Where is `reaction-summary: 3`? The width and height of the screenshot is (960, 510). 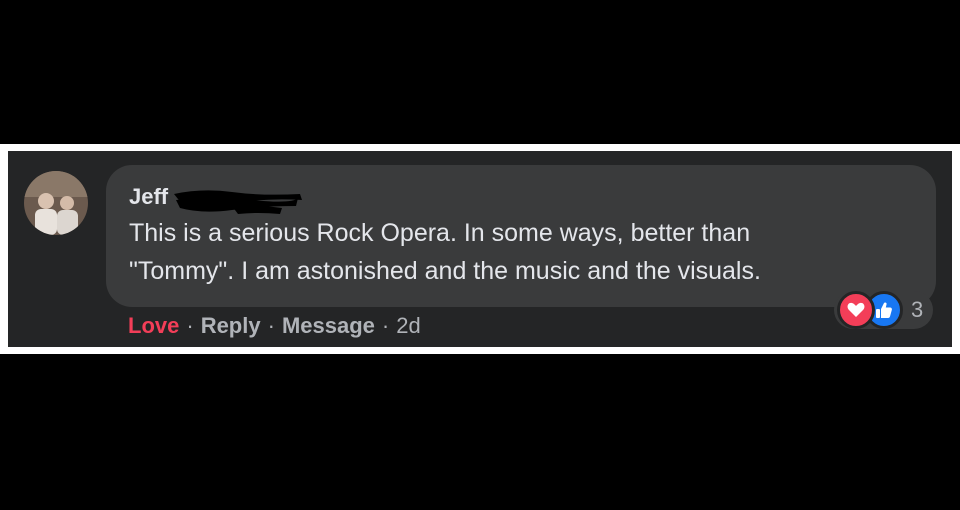 reaction-summary: 3 is located at coordinates (884, 310).